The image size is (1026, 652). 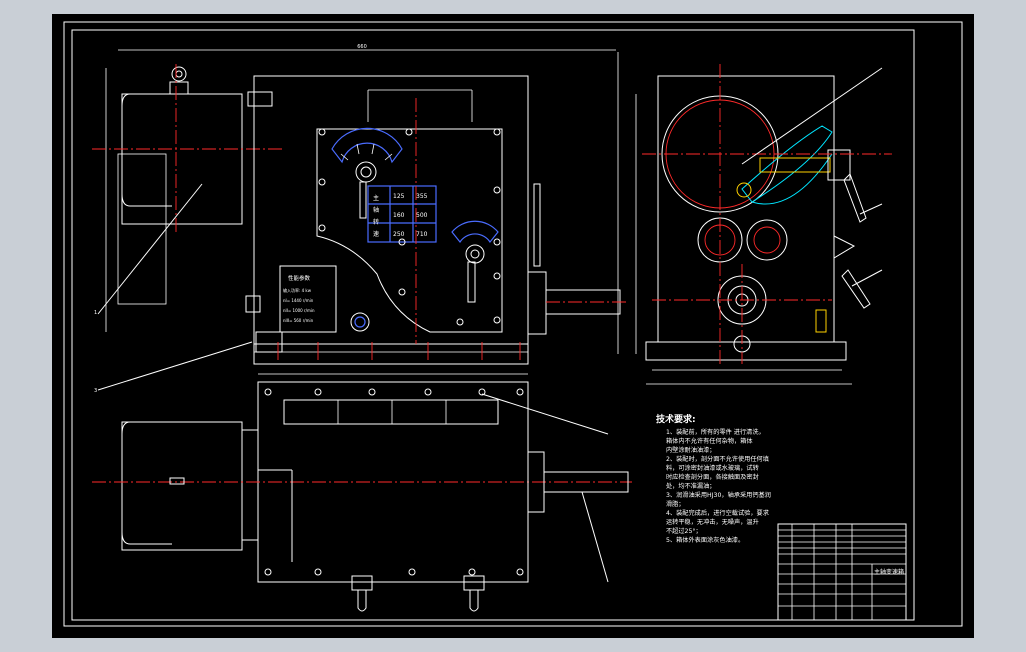 I want to click on speed-cell-6: 710, so click(x=422, y=234).